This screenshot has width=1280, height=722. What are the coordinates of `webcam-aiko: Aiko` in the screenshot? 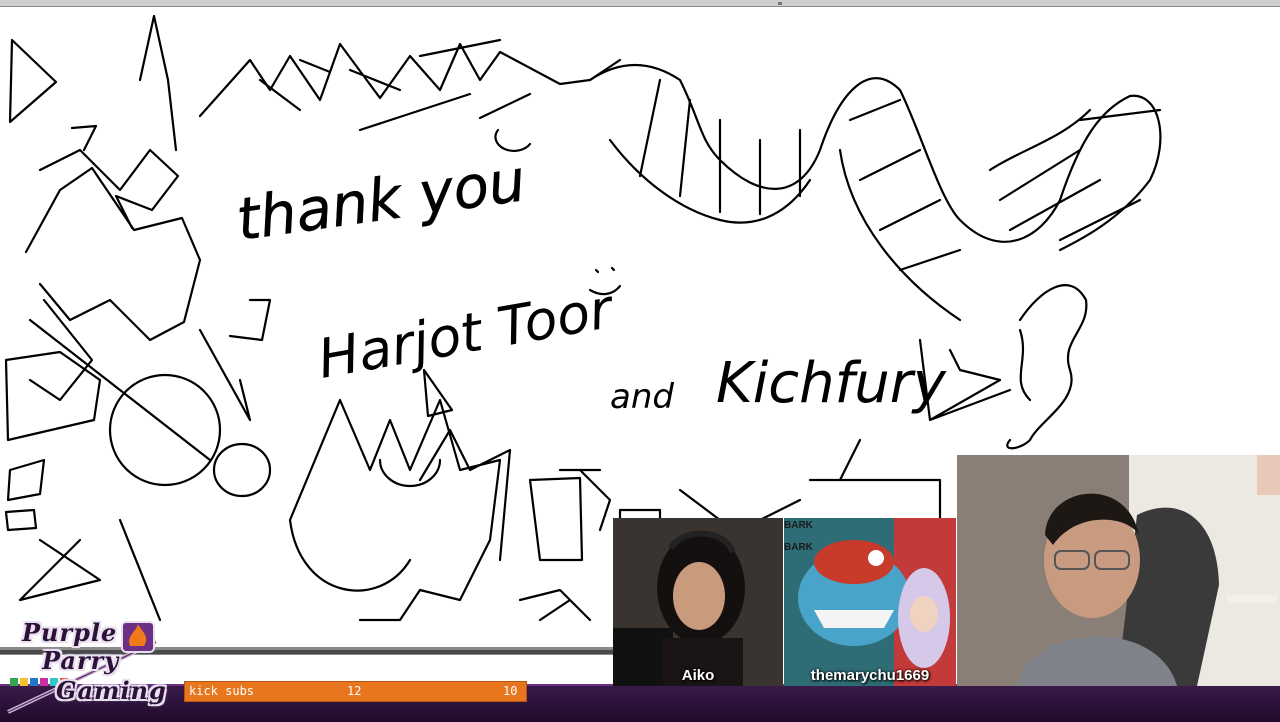 It's located at (698, 602).